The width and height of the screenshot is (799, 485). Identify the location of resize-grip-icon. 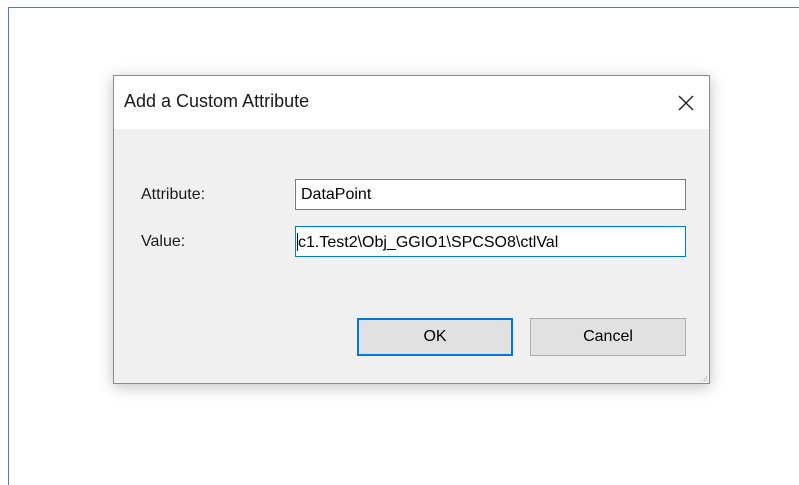
(704, 378).